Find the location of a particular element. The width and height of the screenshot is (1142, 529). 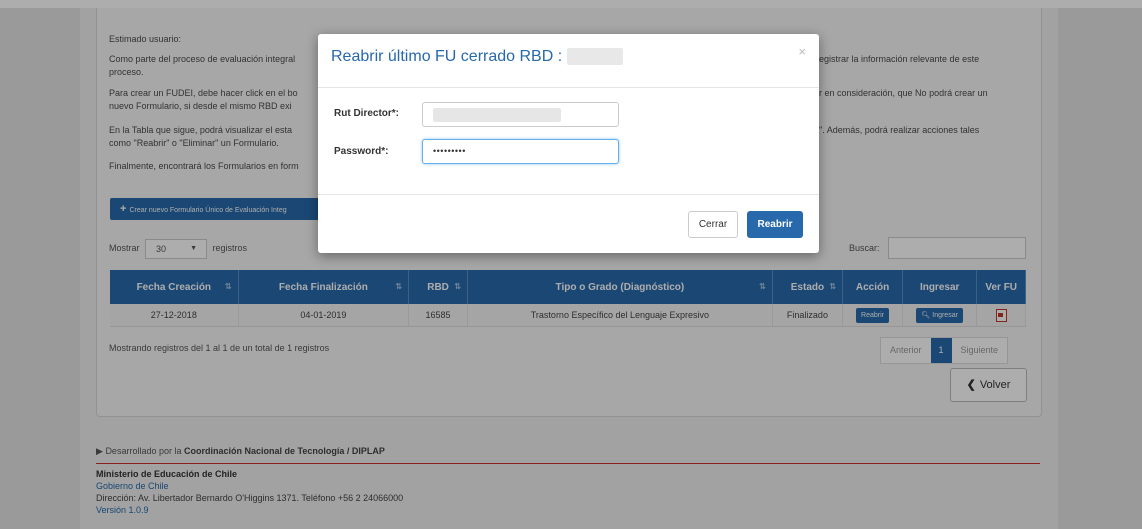

modal-header-divider is located at coordinates (568, 87).